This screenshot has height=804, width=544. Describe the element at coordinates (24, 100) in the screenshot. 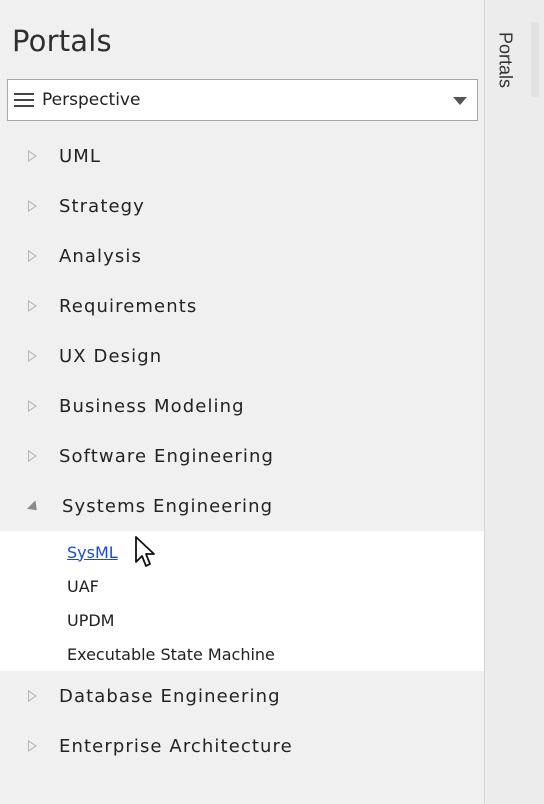

I see `hamburger-menu-icon` at that location.